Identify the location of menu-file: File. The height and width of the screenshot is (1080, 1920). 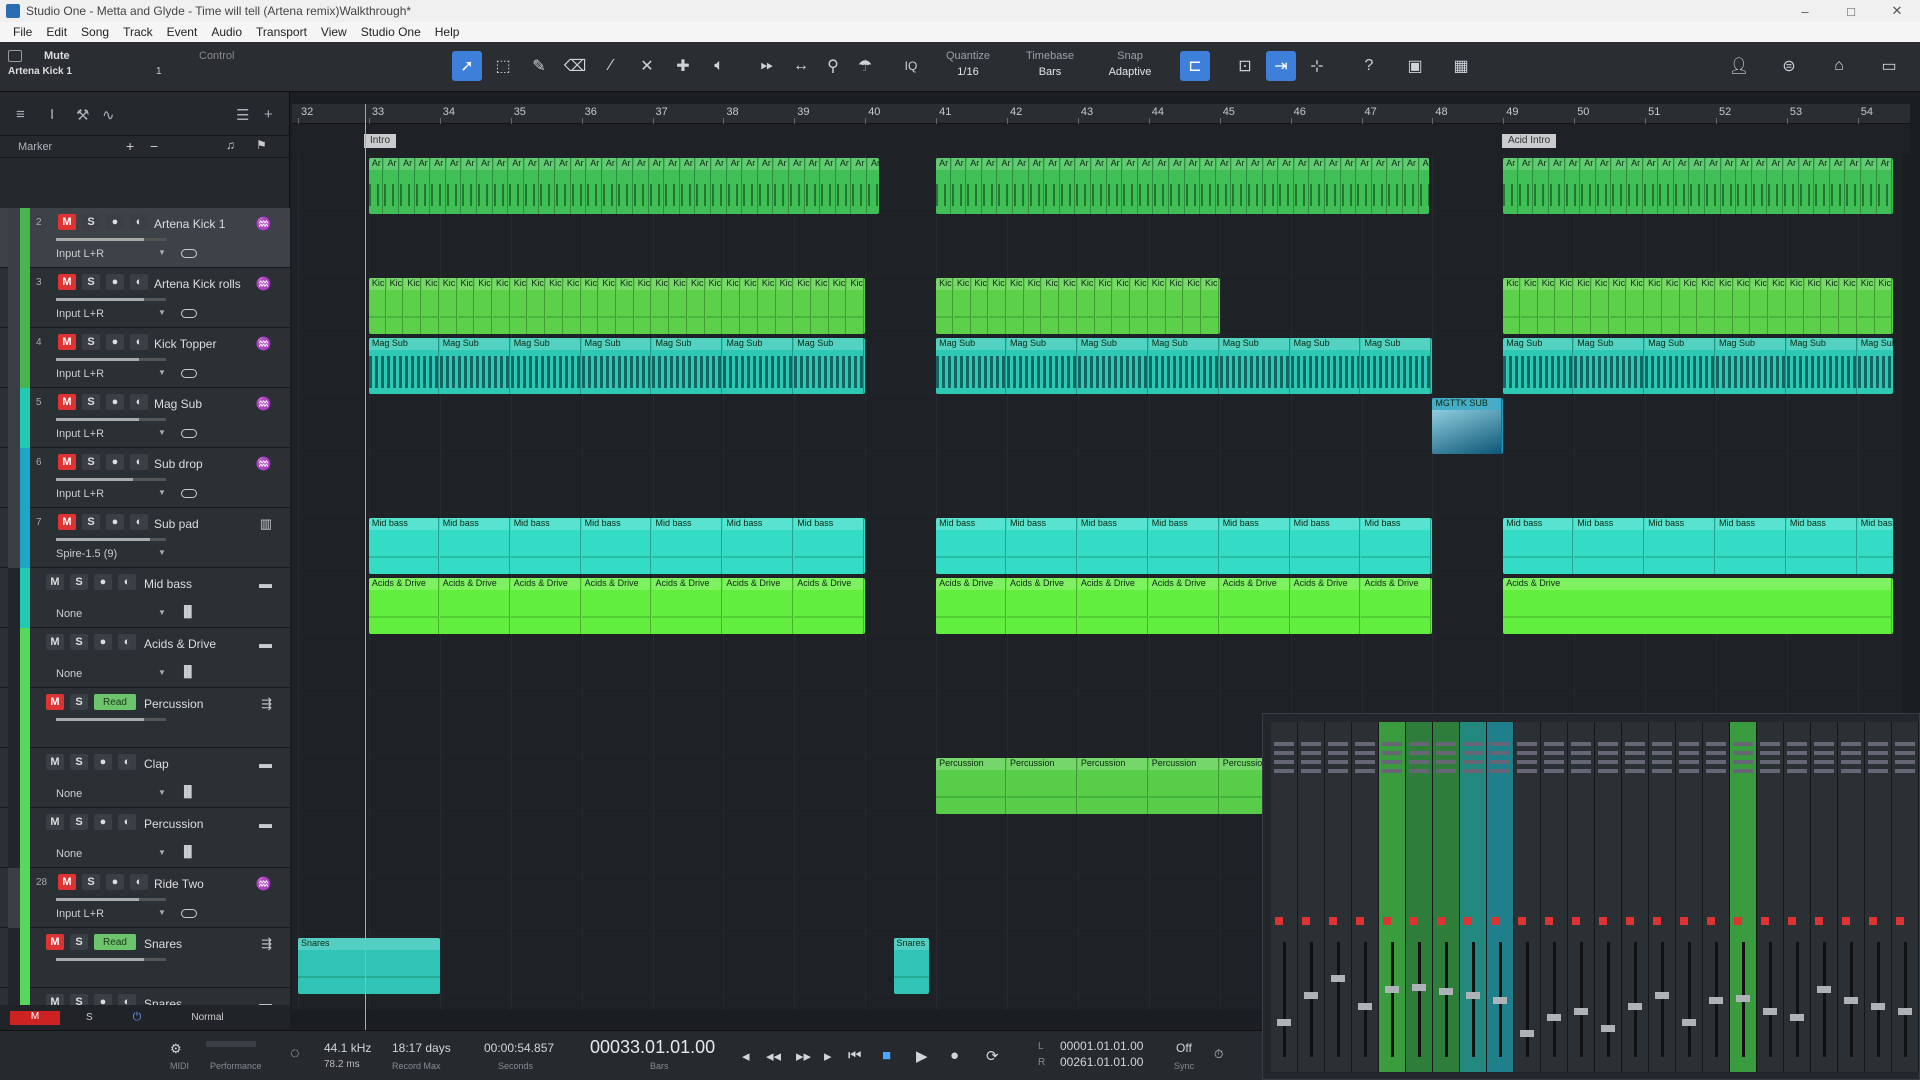
(22, 32).